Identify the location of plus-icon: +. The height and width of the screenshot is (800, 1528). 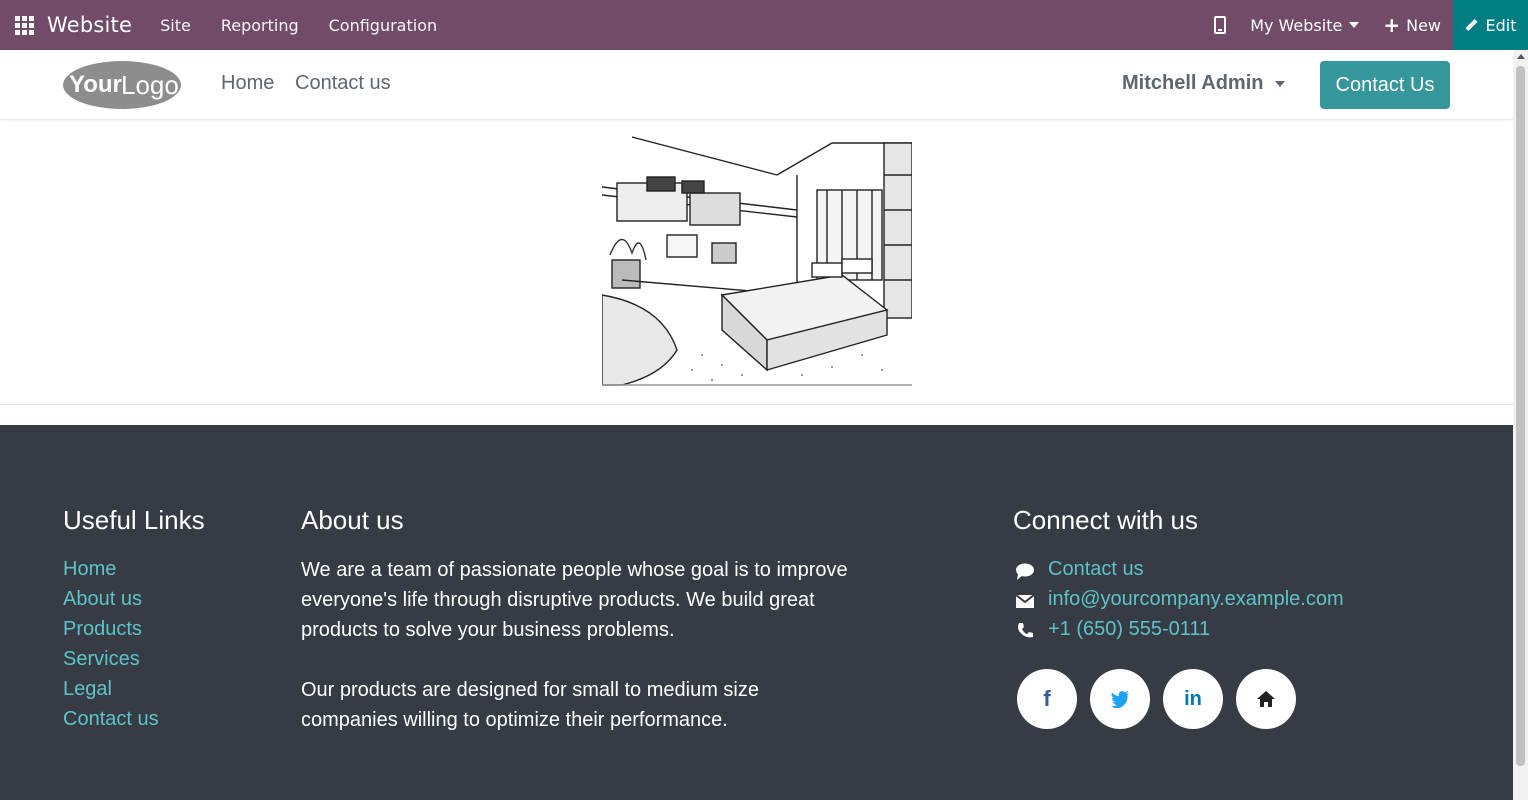
(1392, 25).